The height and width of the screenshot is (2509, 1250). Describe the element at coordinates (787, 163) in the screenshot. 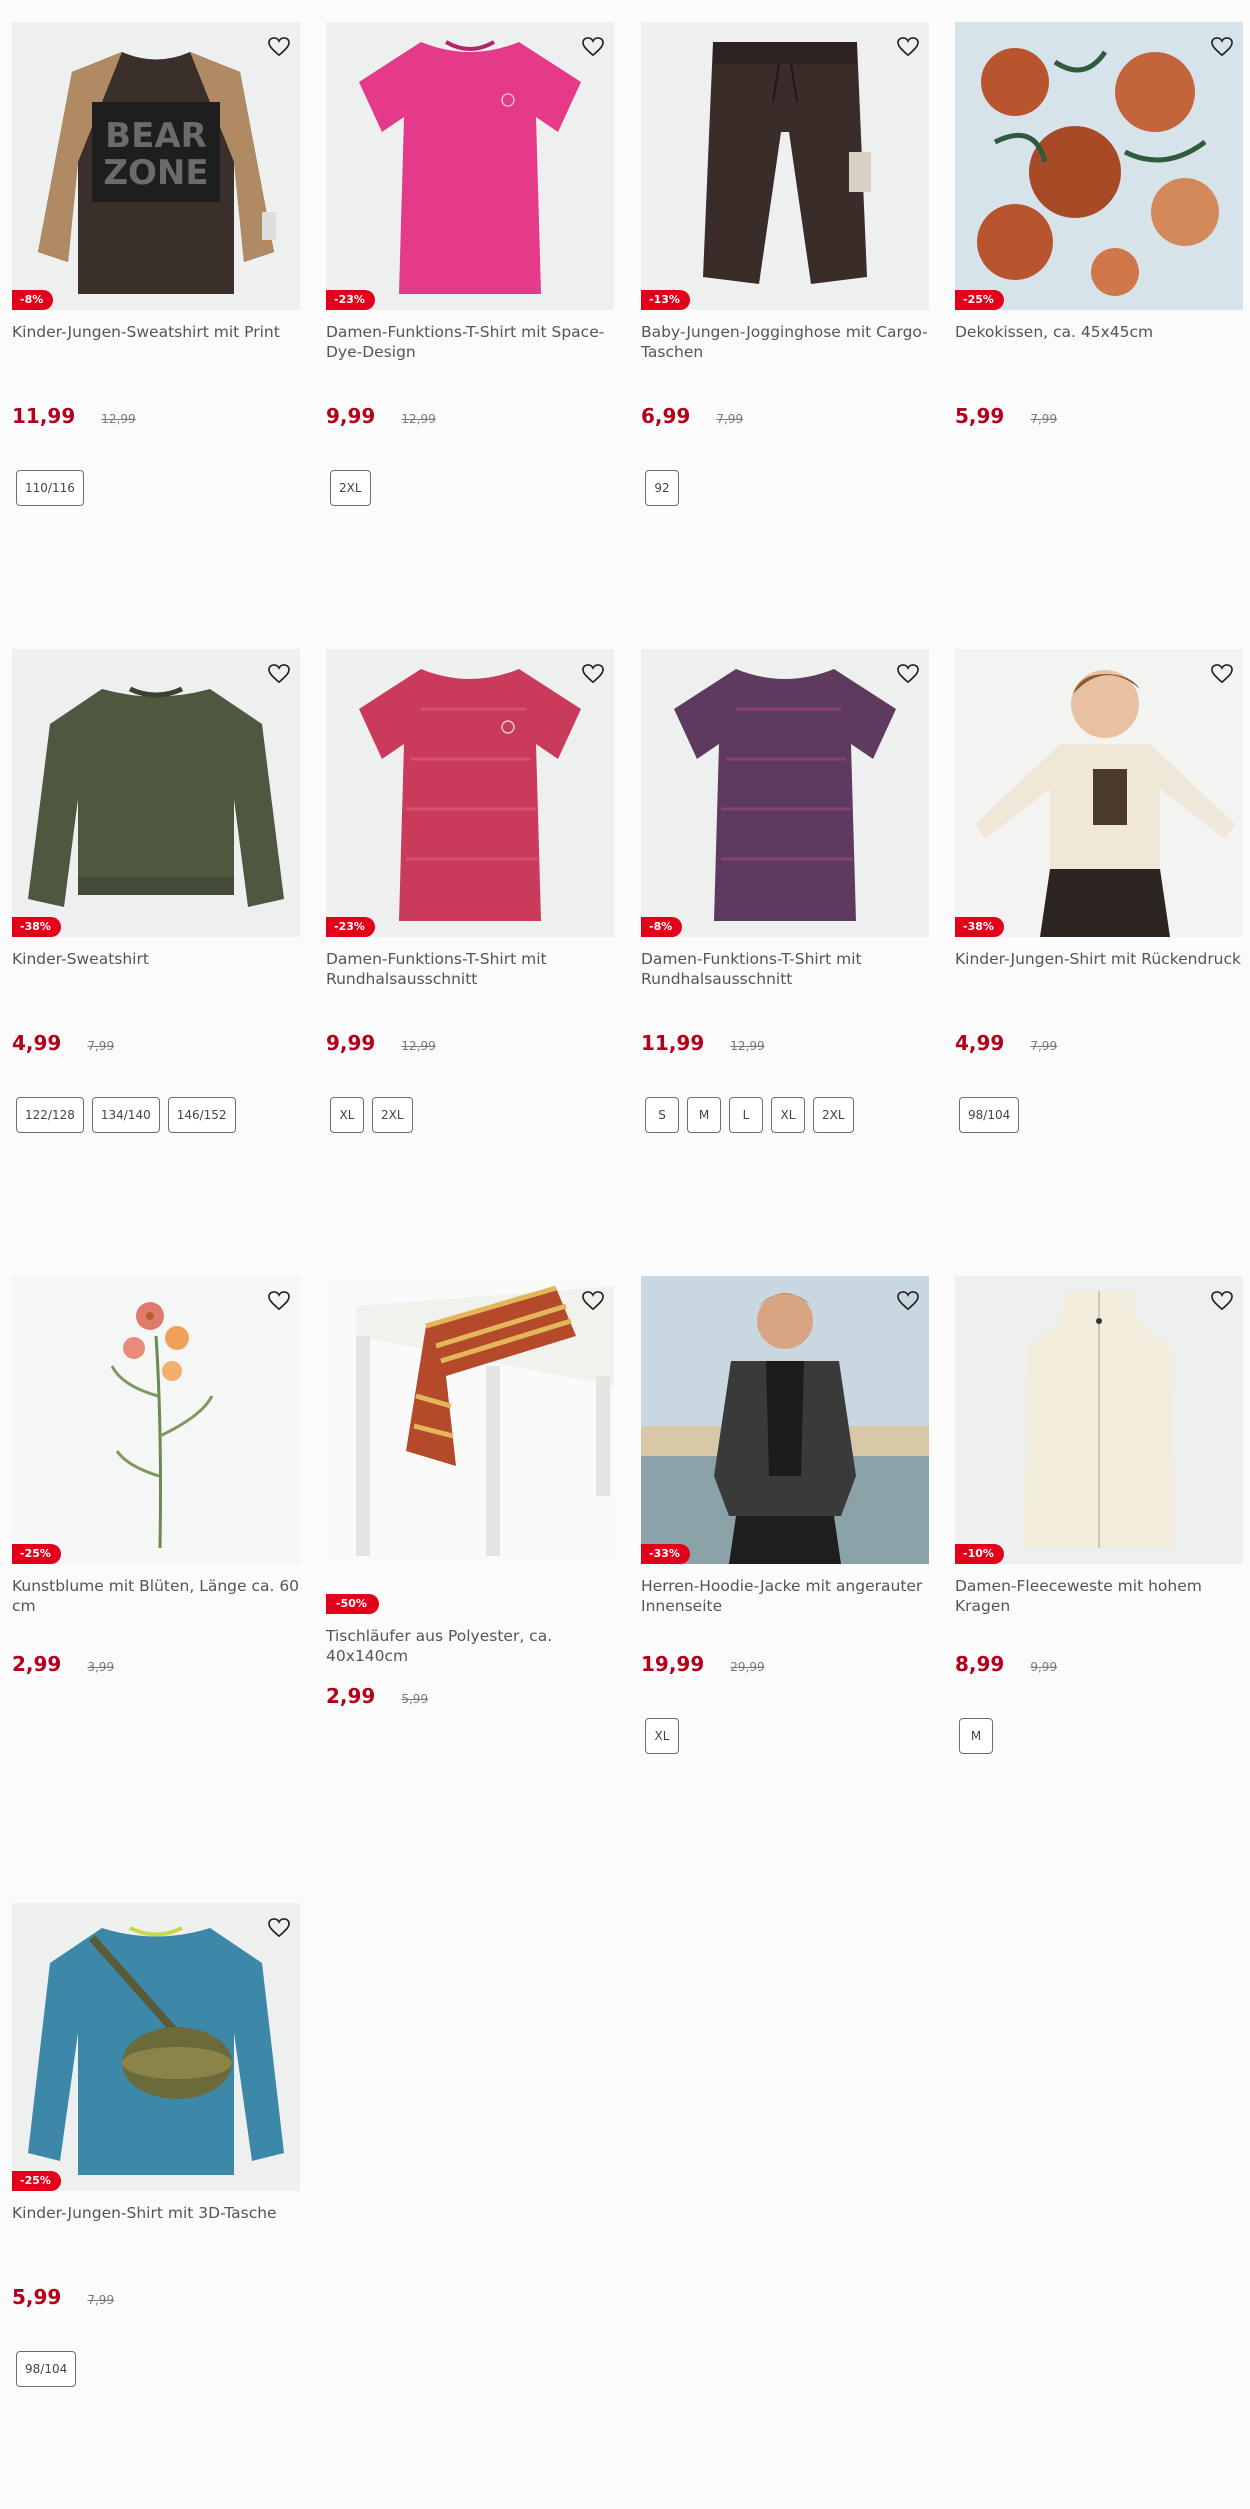

I see `jogging-pants-image` at that location.